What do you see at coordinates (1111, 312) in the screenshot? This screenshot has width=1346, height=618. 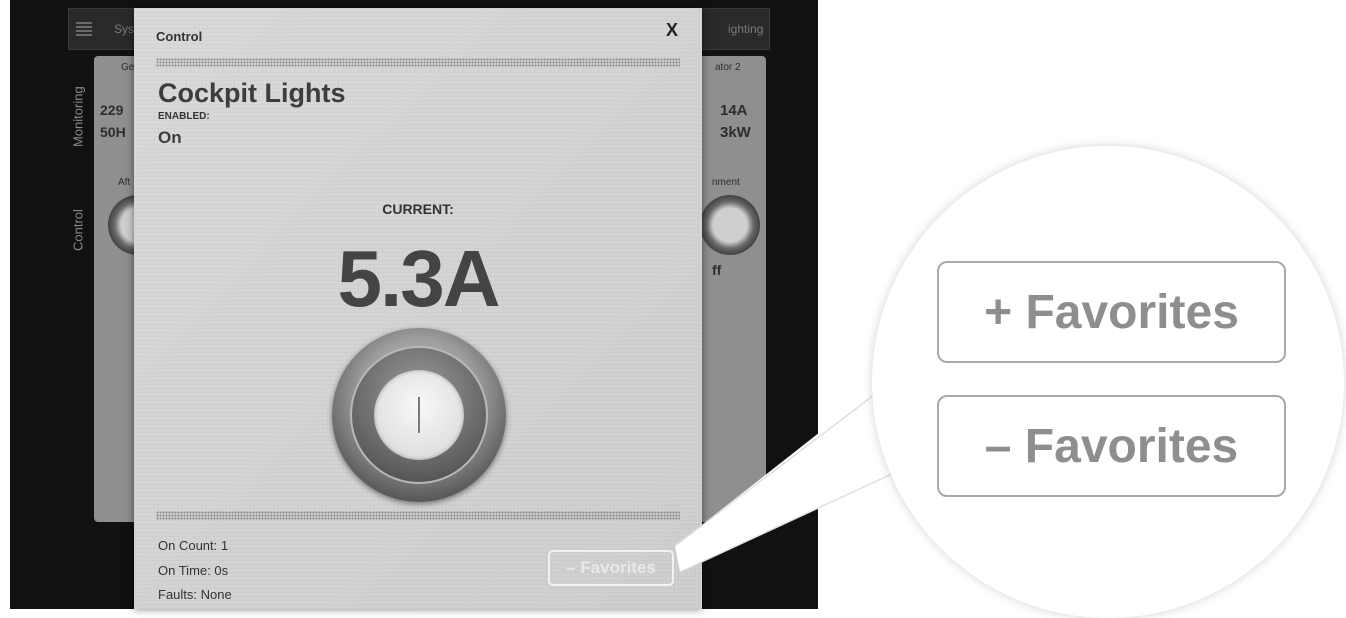 I see `add-favorites-button: + Favorites` at bounding box center [1111, 312].